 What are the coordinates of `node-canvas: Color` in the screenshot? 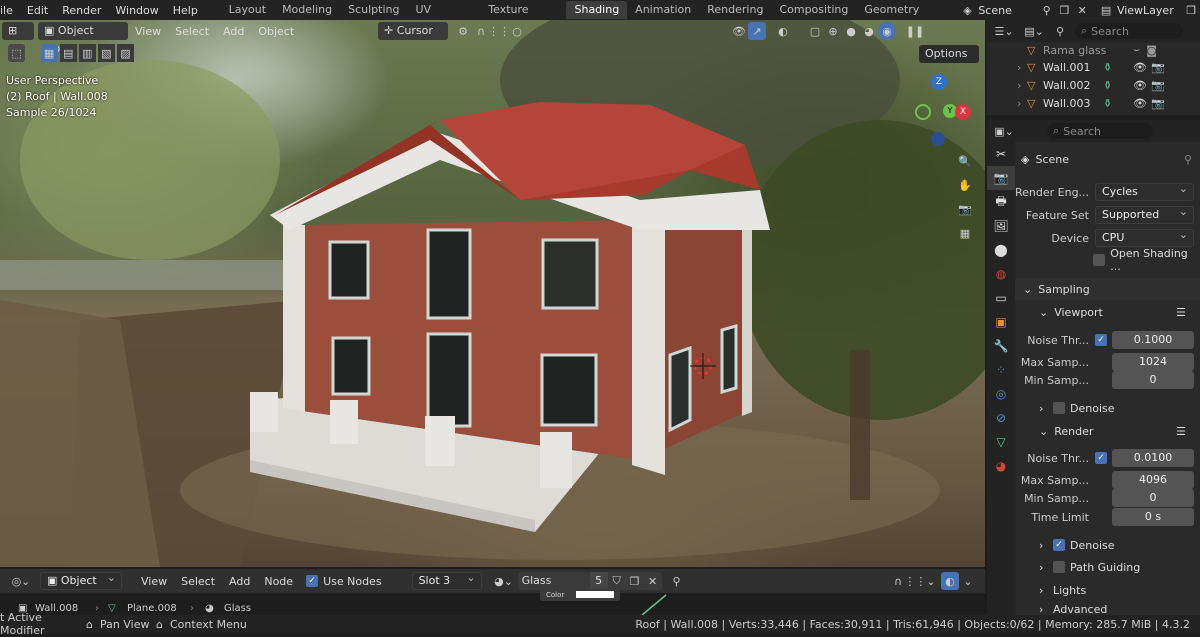 It's located at (492, 596).